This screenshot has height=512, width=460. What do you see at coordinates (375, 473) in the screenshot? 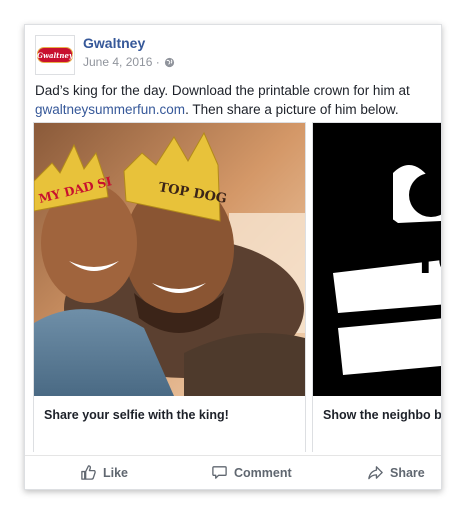
I see `share-arrow-icon` at bounding box center [375, 473].